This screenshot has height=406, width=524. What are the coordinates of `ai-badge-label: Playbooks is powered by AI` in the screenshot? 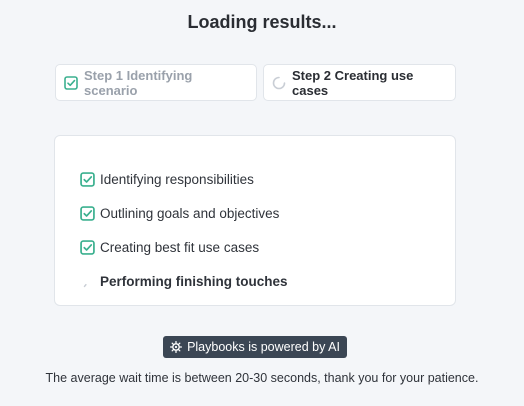 It's located at (263, 347).